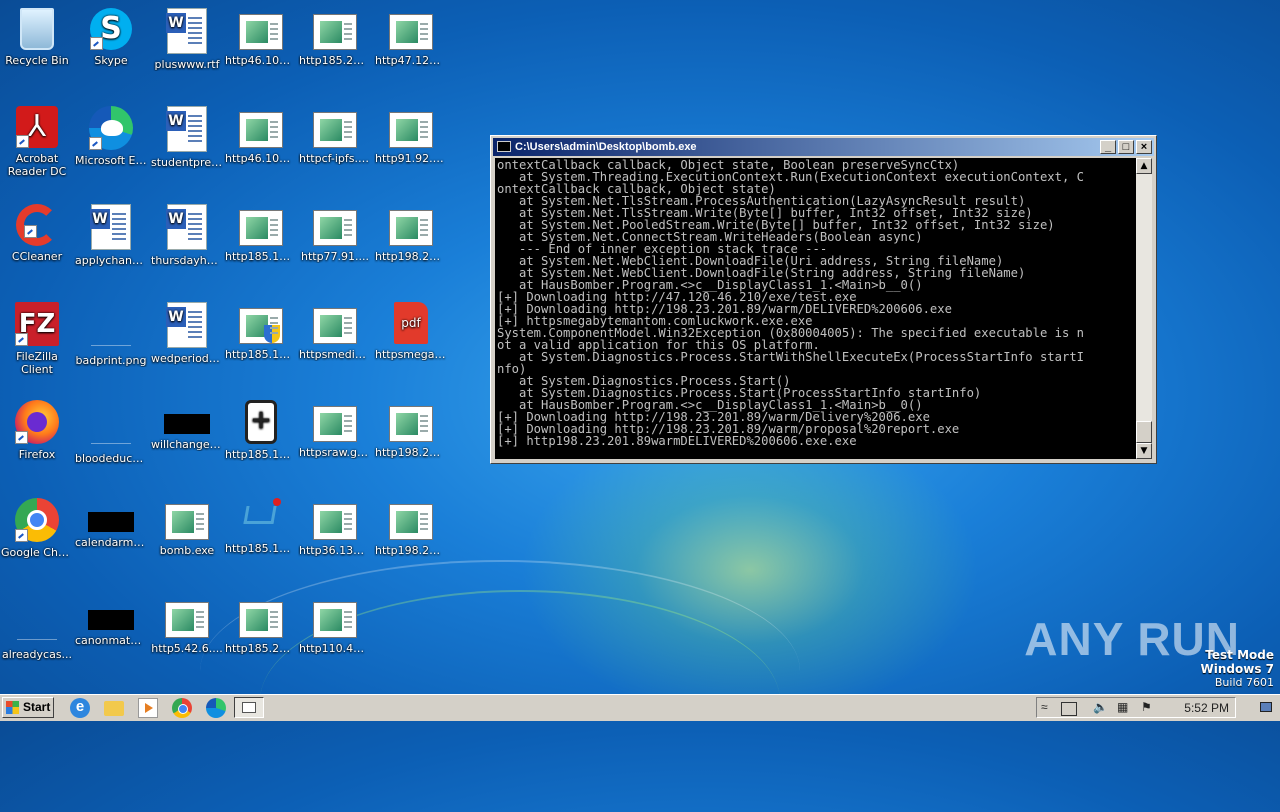  I want to click on exe-shield-icon, so click(261, 326).